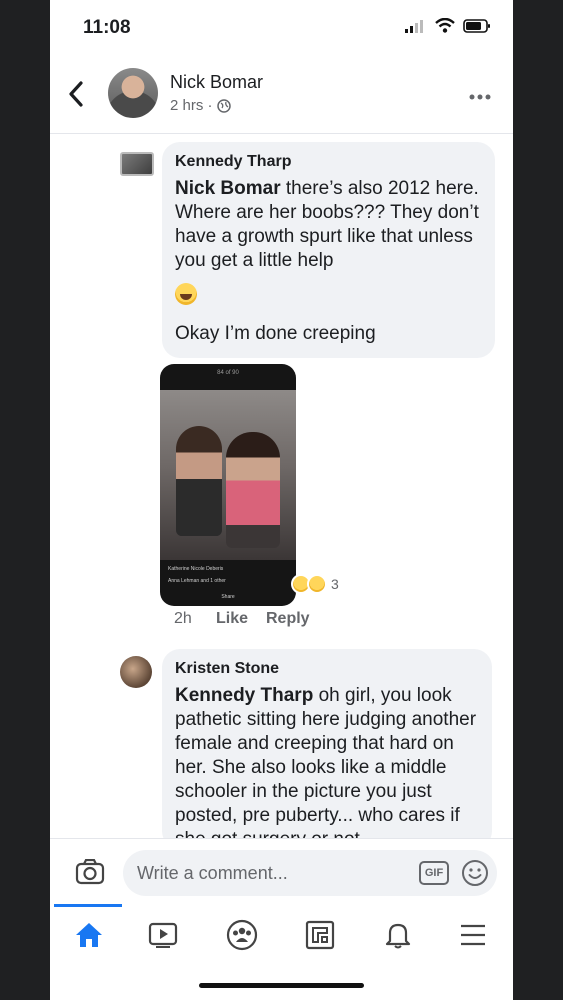 The height and width of the screenshot is (1000, 563). Describe the element at coordinates (228, 188) in the screenshot. I see `mention-link: Nick Bomar` at that location.